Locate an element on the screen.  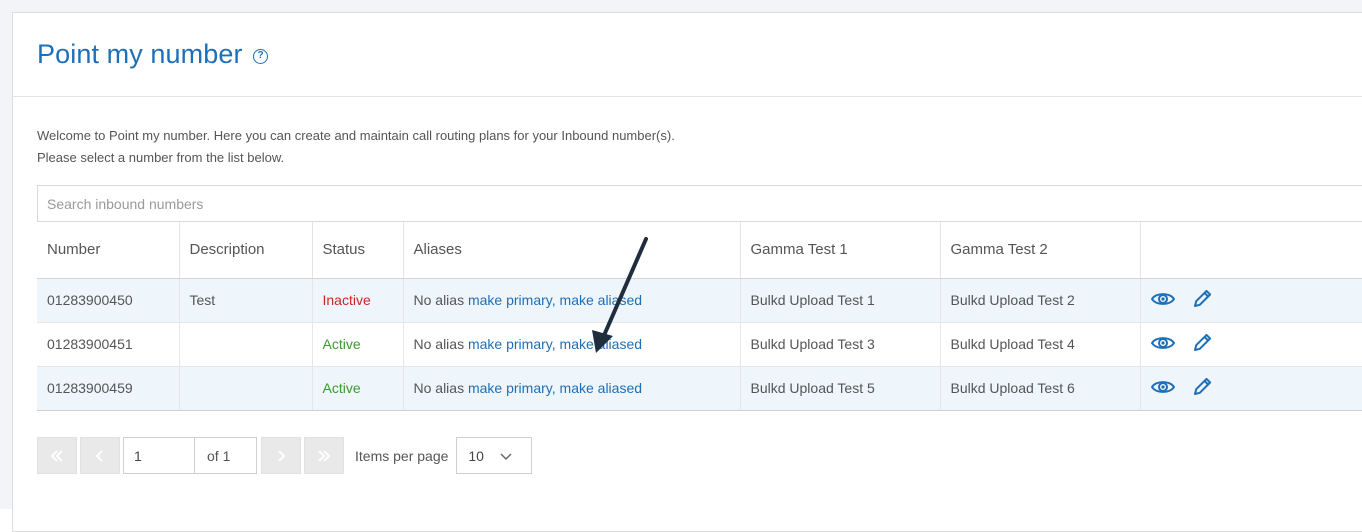
cell-gamma-test-2: Bulkd Upload Test 4 is located at coordinates (1040, 344).